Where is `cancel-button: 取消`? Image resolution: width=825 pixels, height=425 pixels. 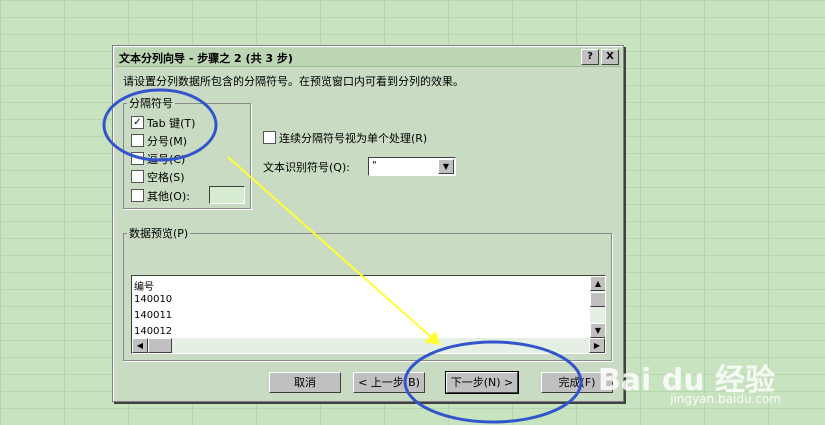
cancel-button: 取消 is located at coordinates (305, 382).